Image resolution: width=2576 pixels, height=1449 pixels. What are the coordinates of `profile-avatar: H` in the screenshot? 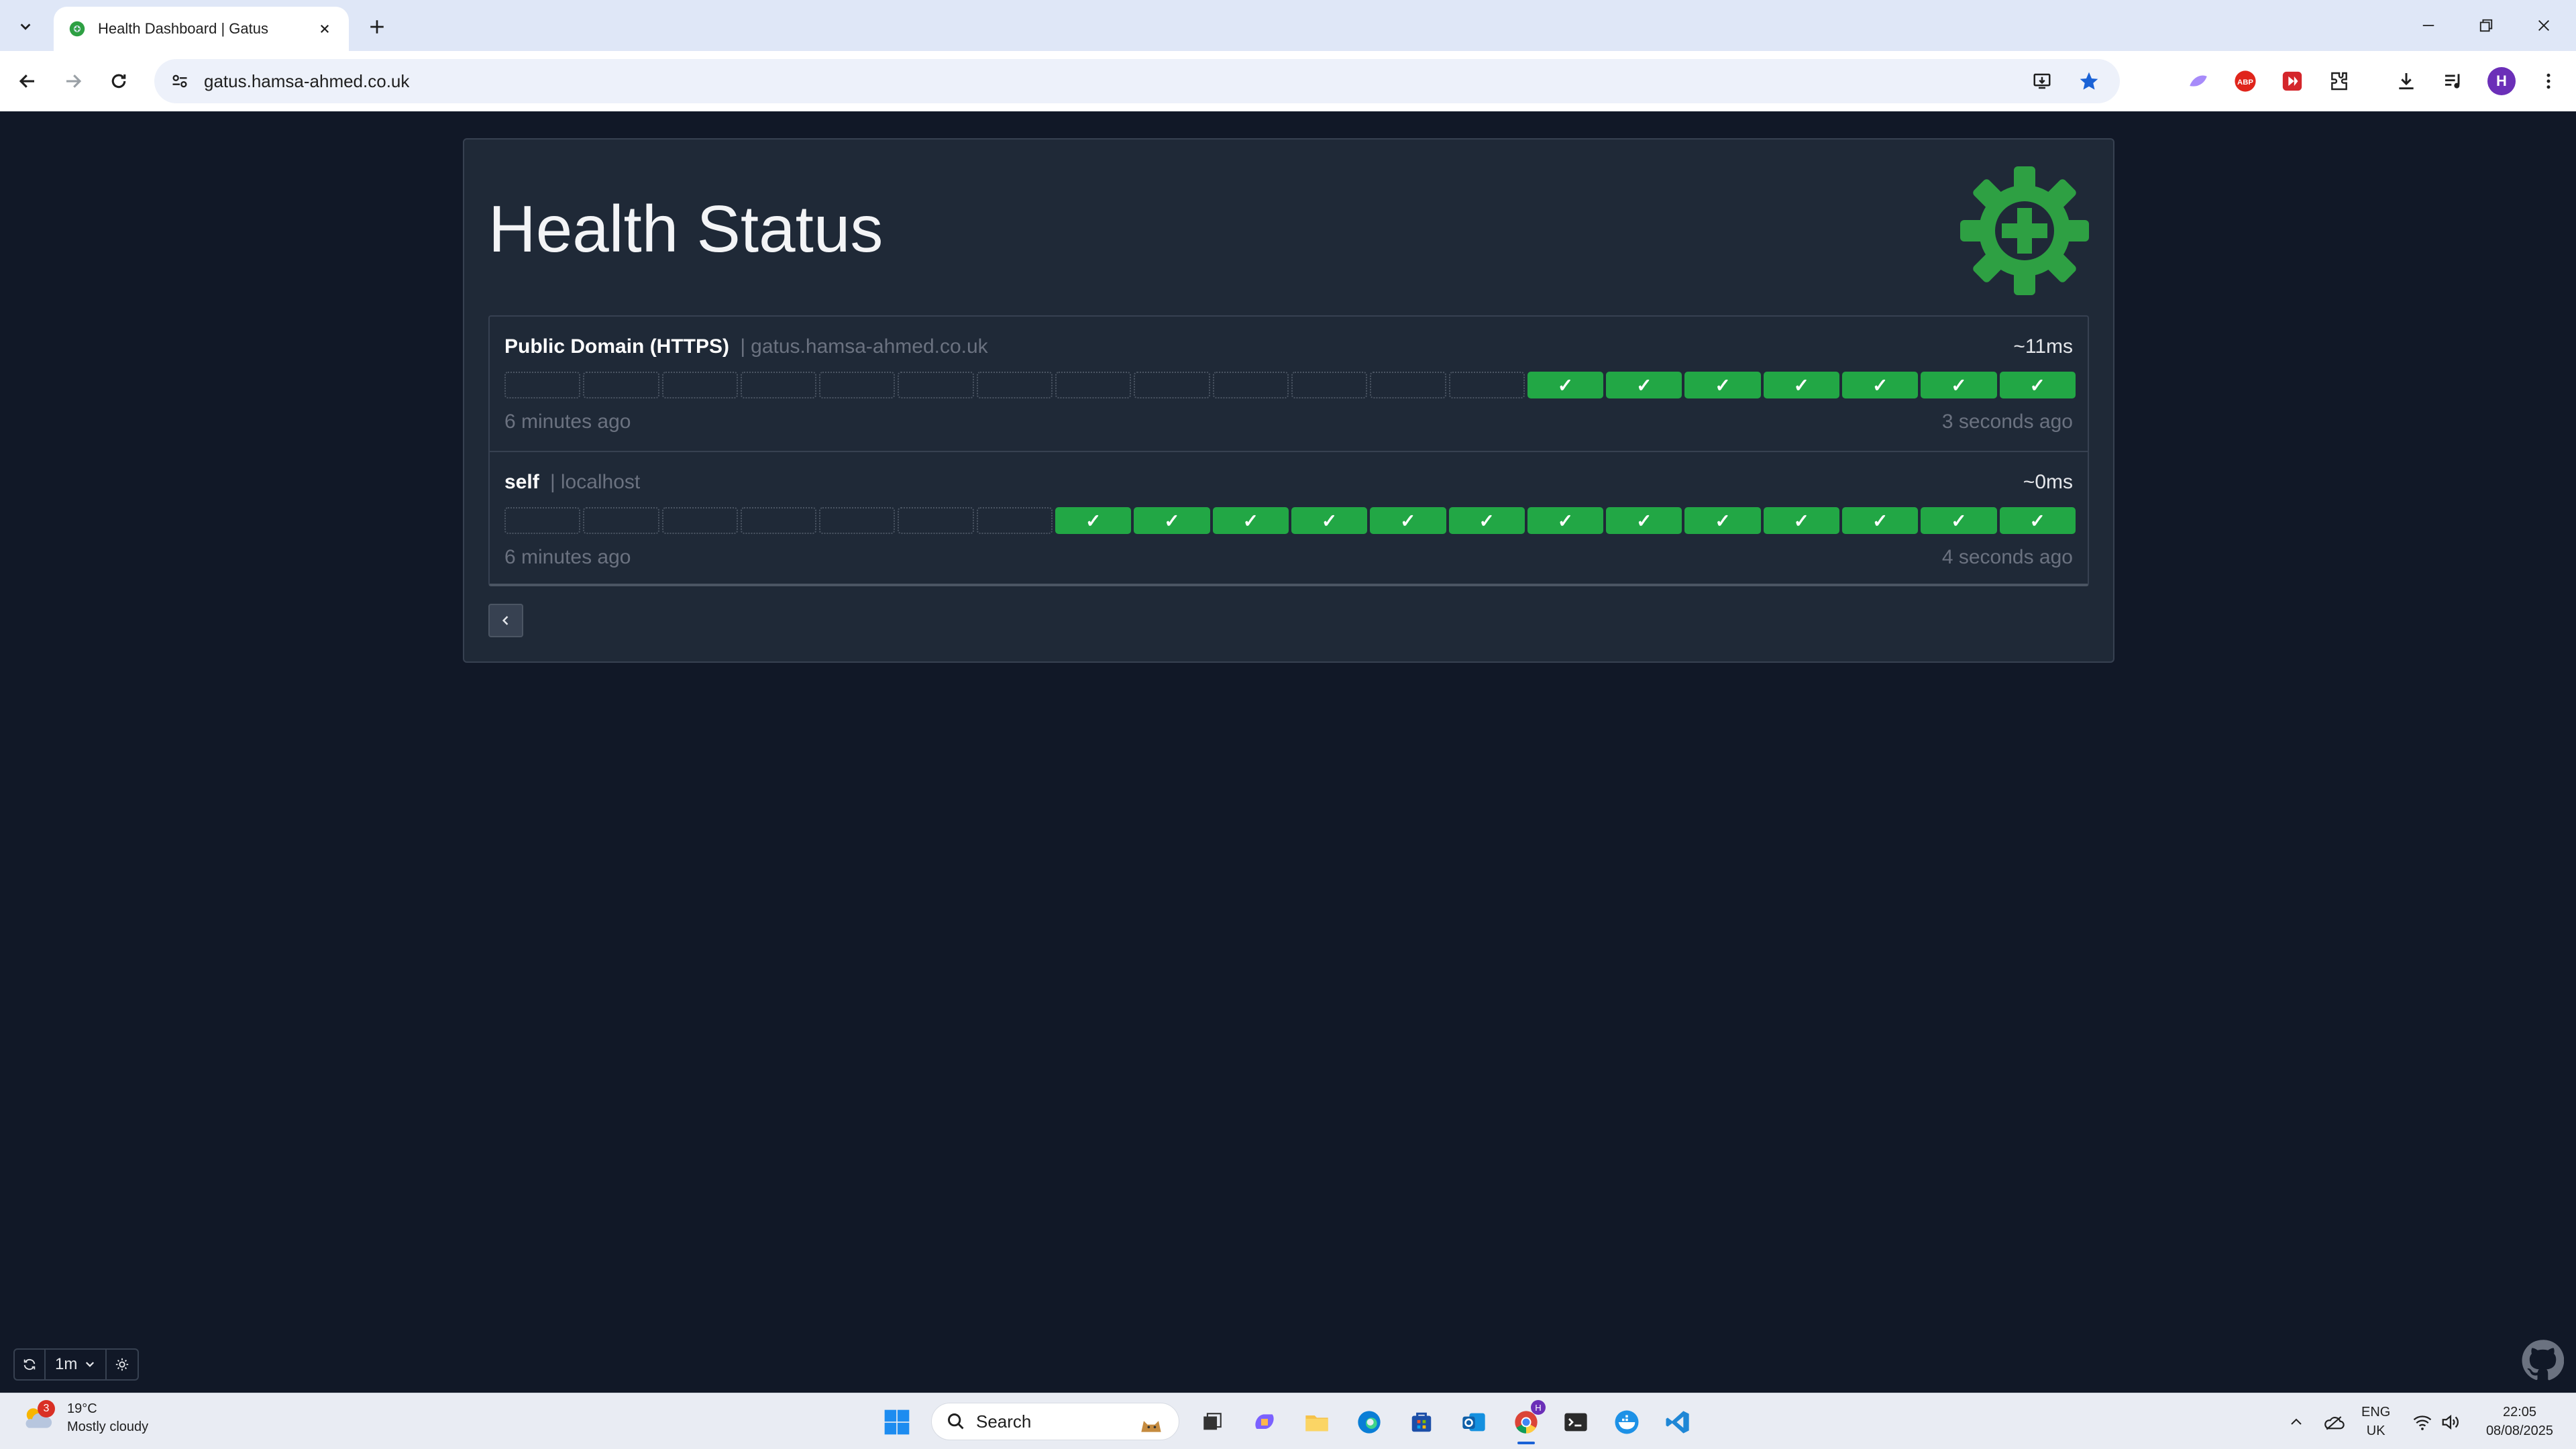 It's located at (2501, 81).